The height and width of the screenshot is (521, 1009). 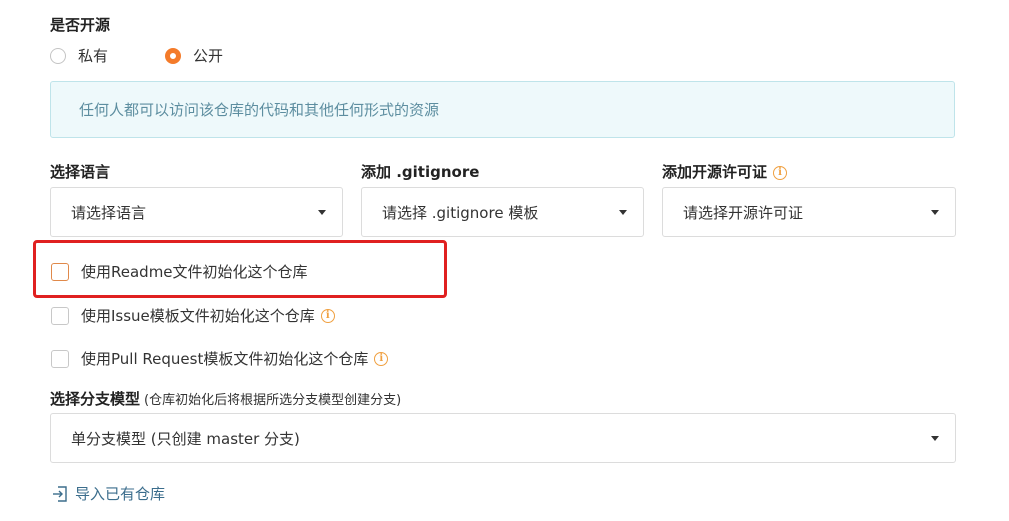 What do you see at coordinates (460, 212) in the screenshot?
I see `gitignore-select-value: 请选择 .gitignore 模板` at bounding box center [460, 212].